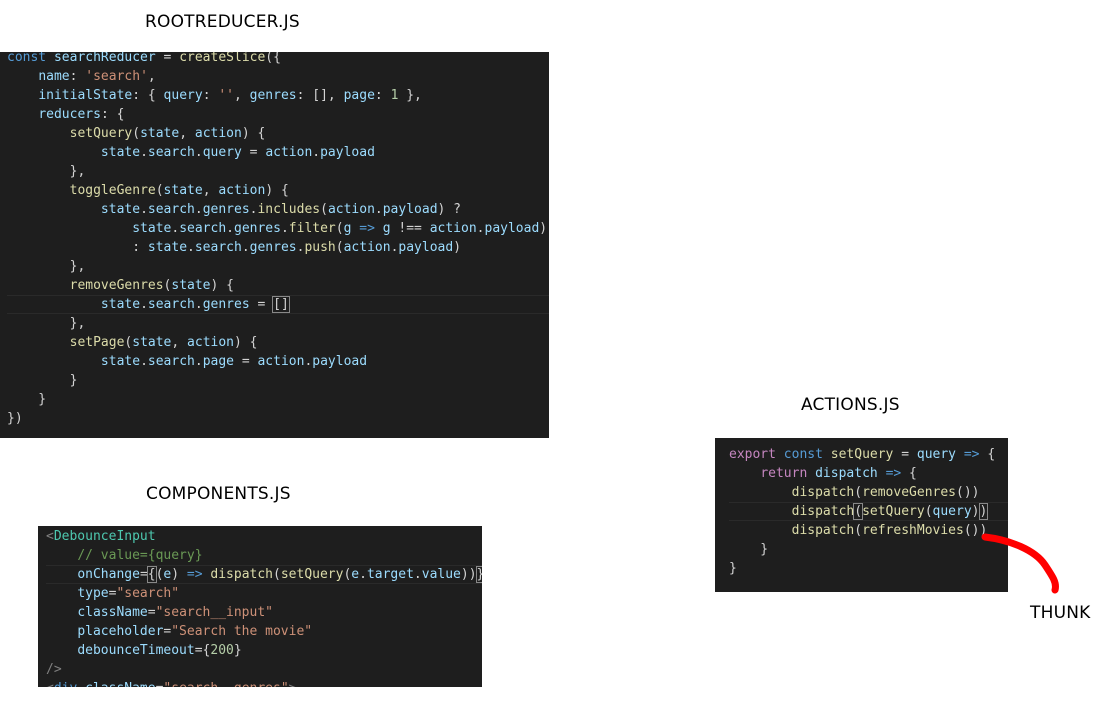  I want to click on code-token: query, so click(952, 511).